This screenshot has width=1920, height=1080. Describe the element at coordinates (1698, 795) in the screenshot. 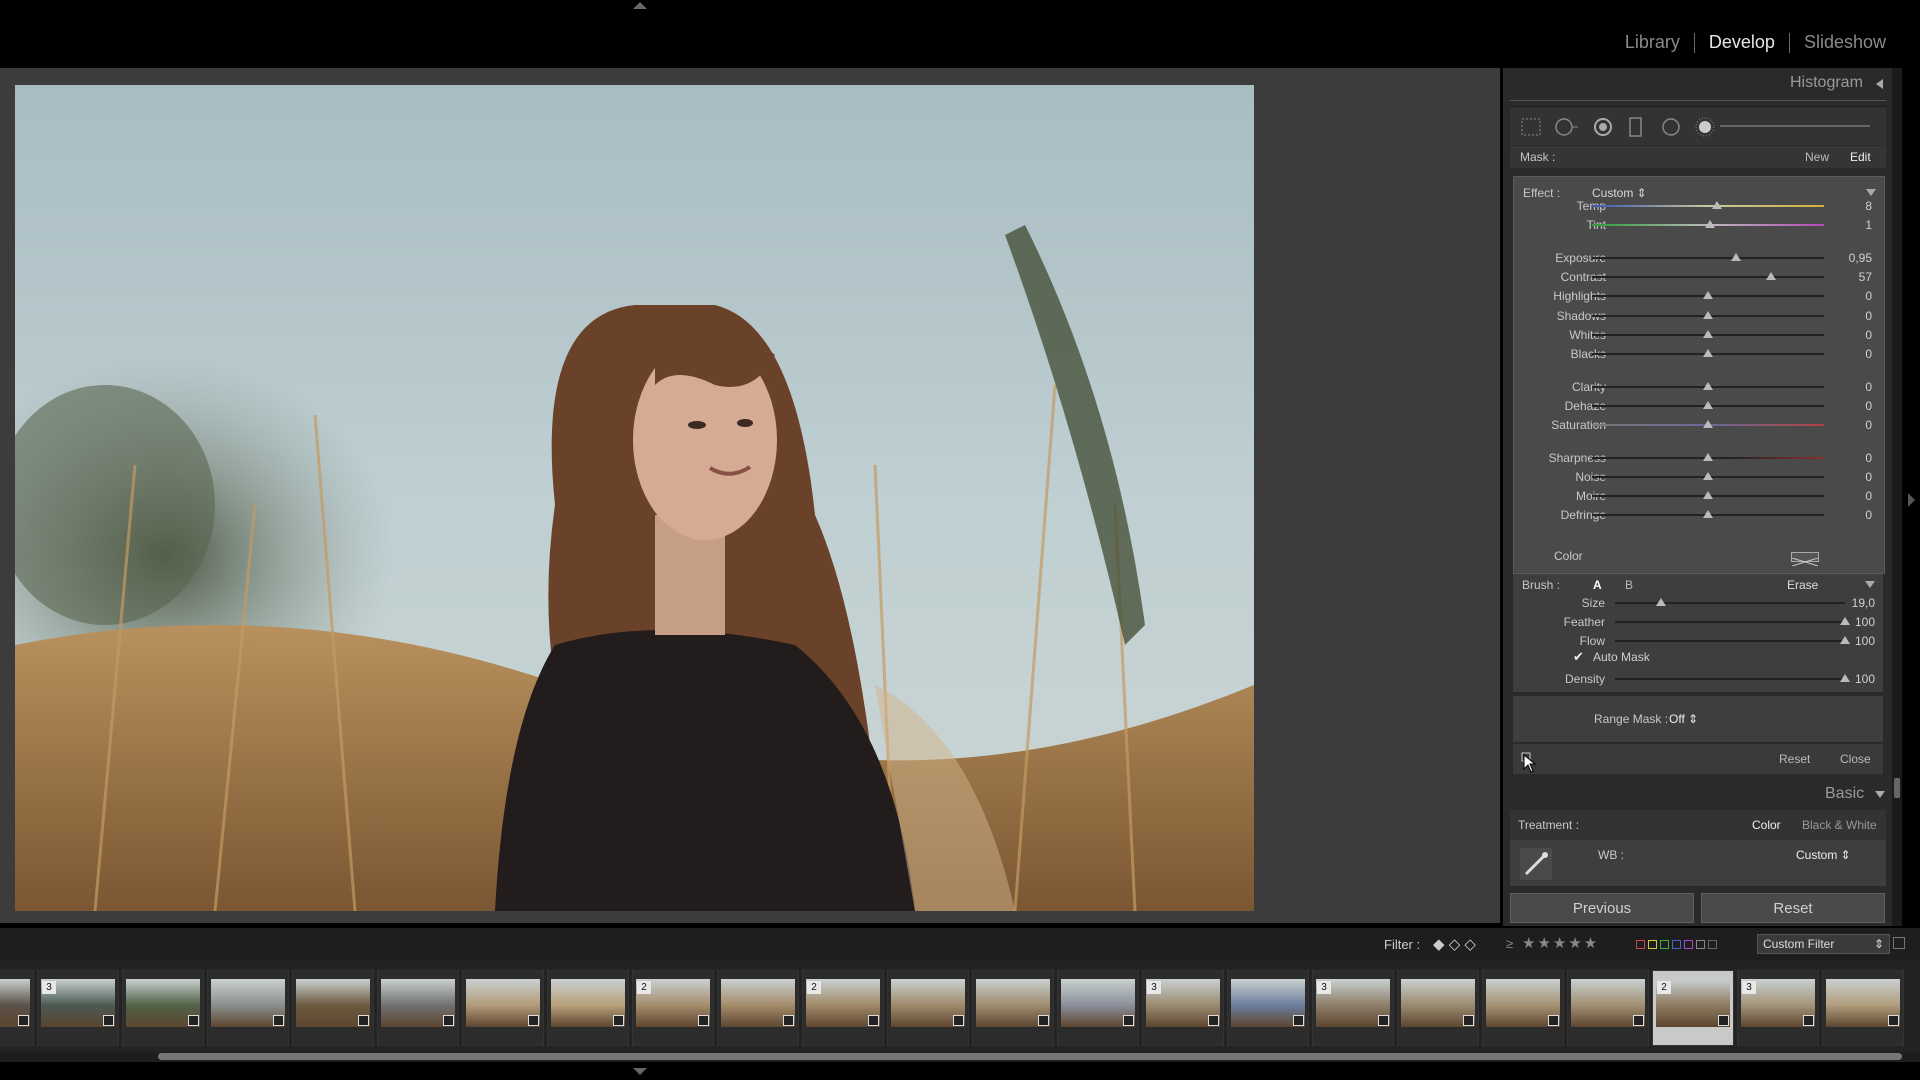

I see `basic-panel-header: Basic` at that location.